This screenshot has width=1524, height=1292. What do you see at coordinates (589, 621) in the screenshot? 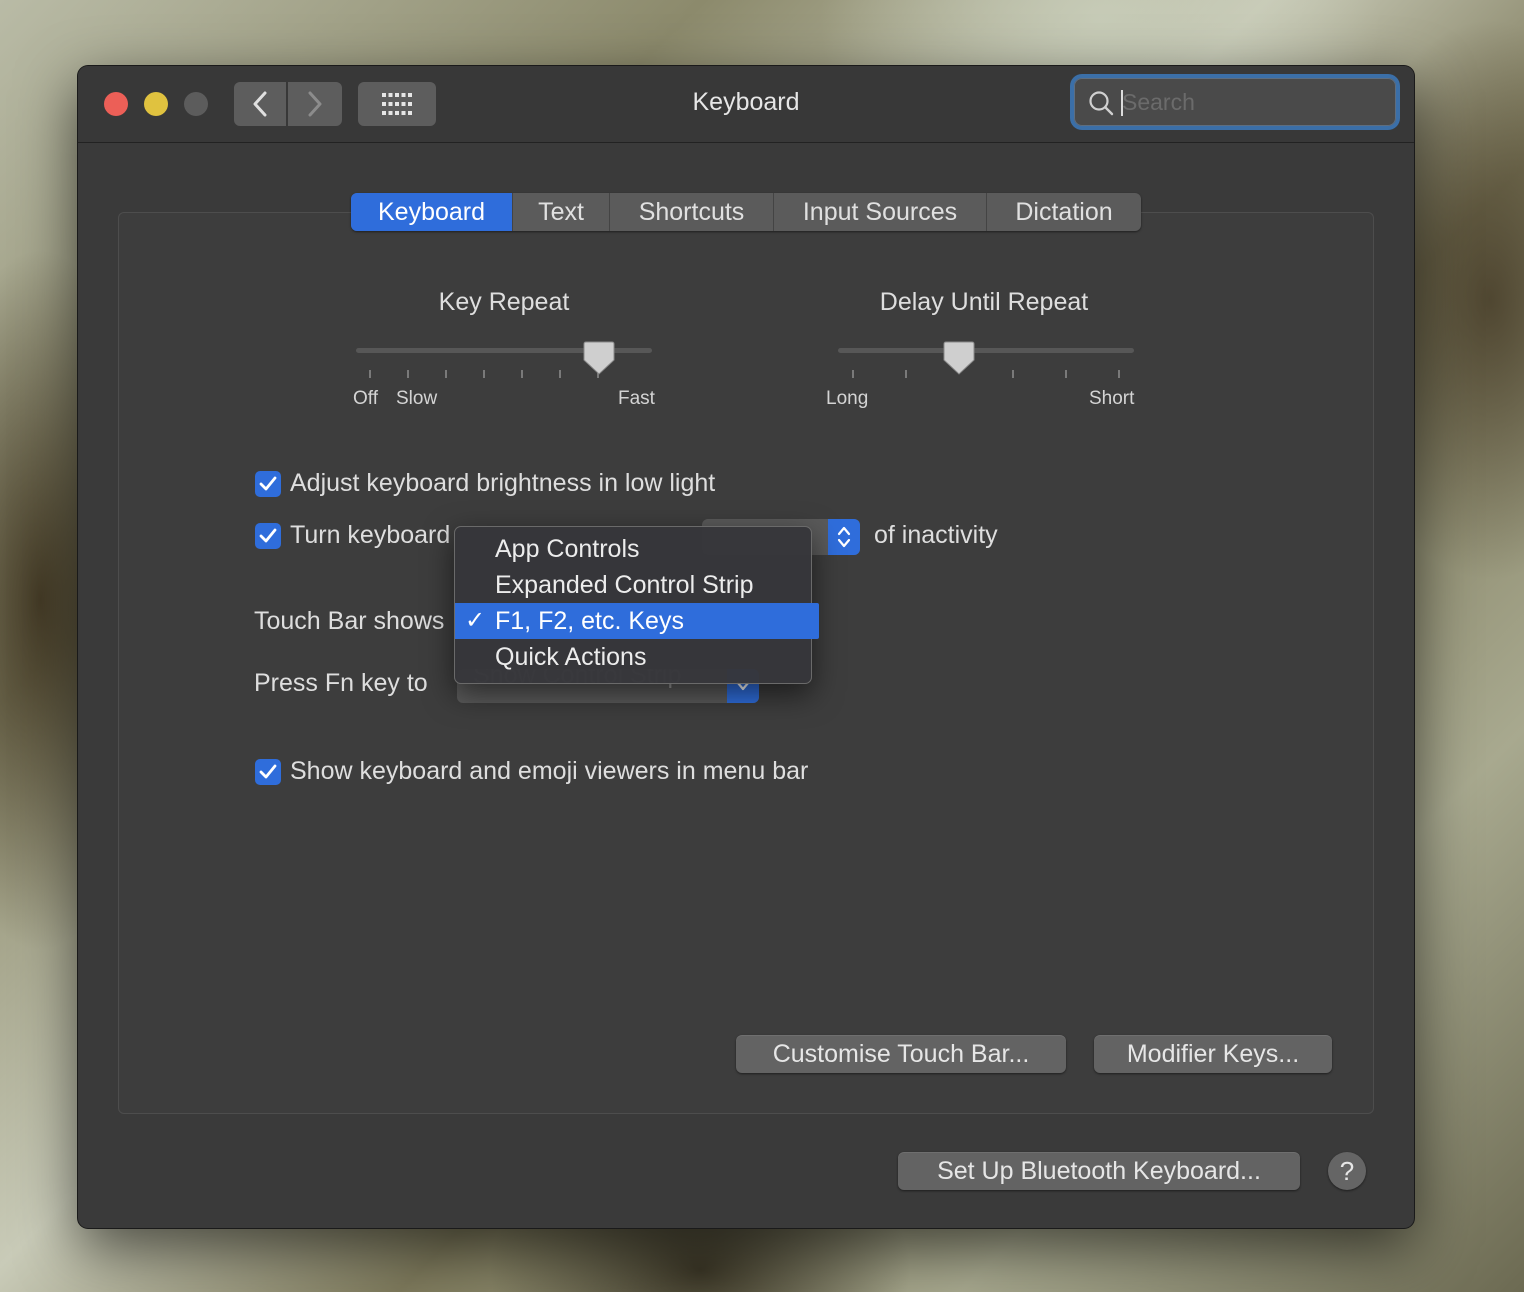
I see `menu-item-label: F1, F2, etc. Keys` at bounding box center [589, 621].